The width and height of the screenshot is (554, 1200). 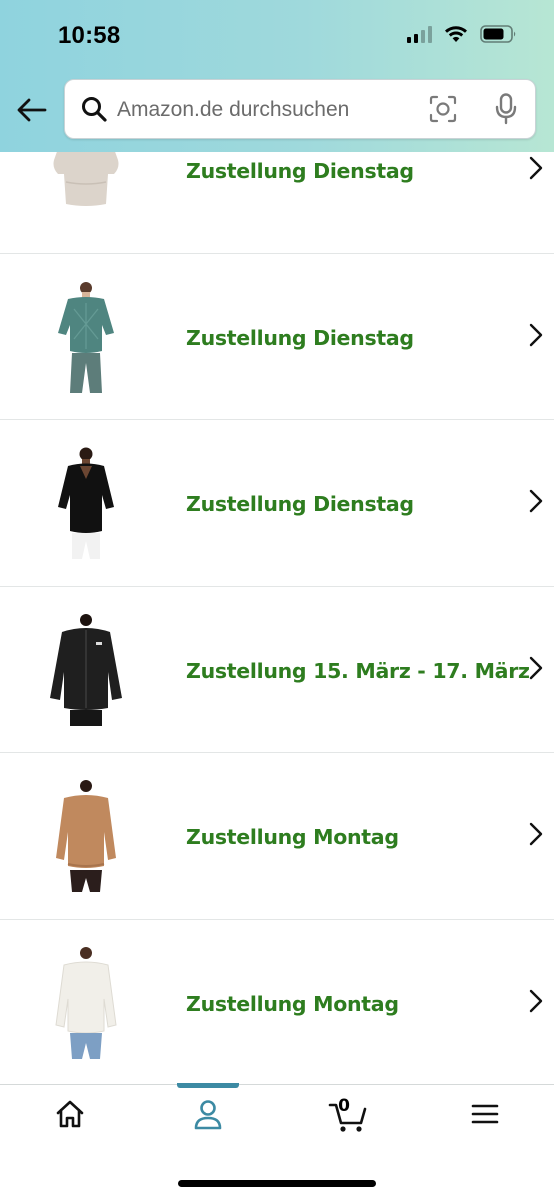 I want to click on tab-cart: 0, so click(x=348, y=1117).